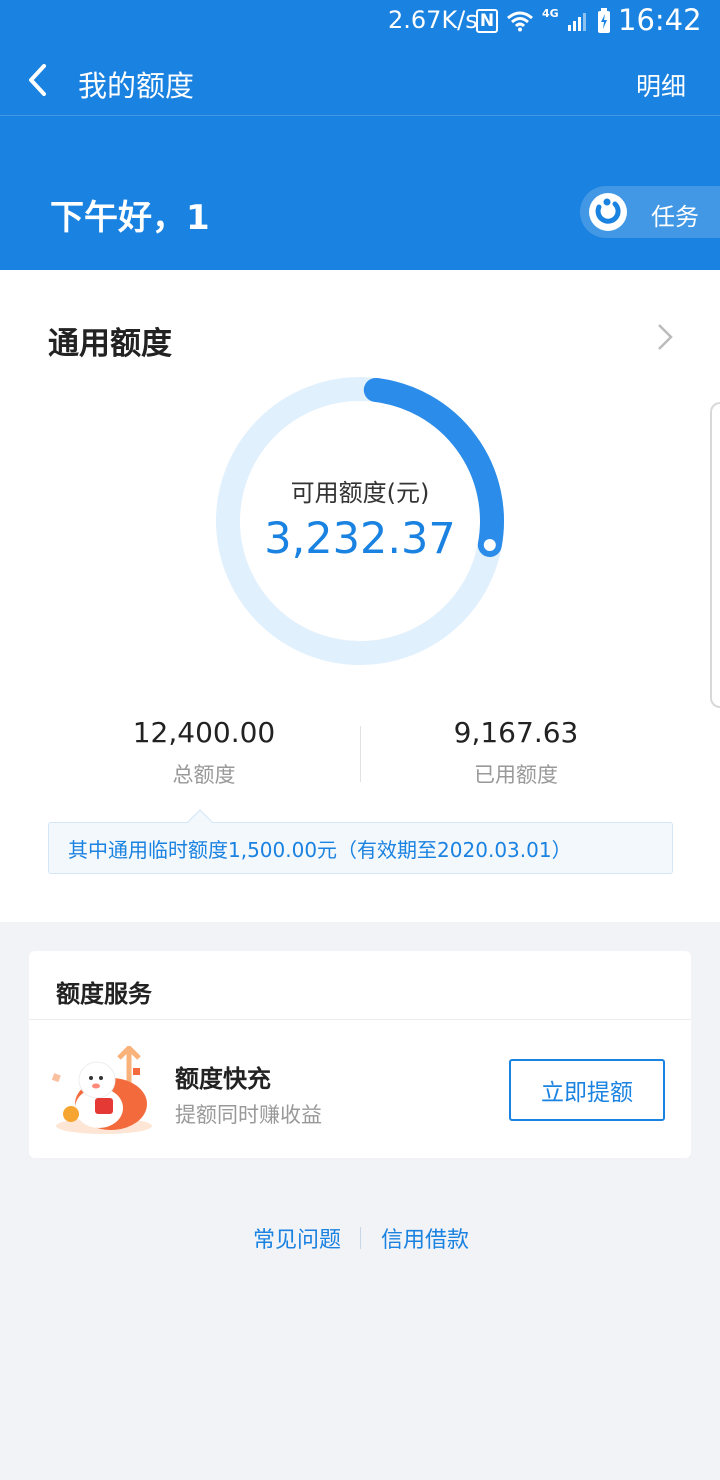  What do you see at coordinates (520, 21) in the screenshot?
I see `wifi-icon` at bounding box center [520, 21].